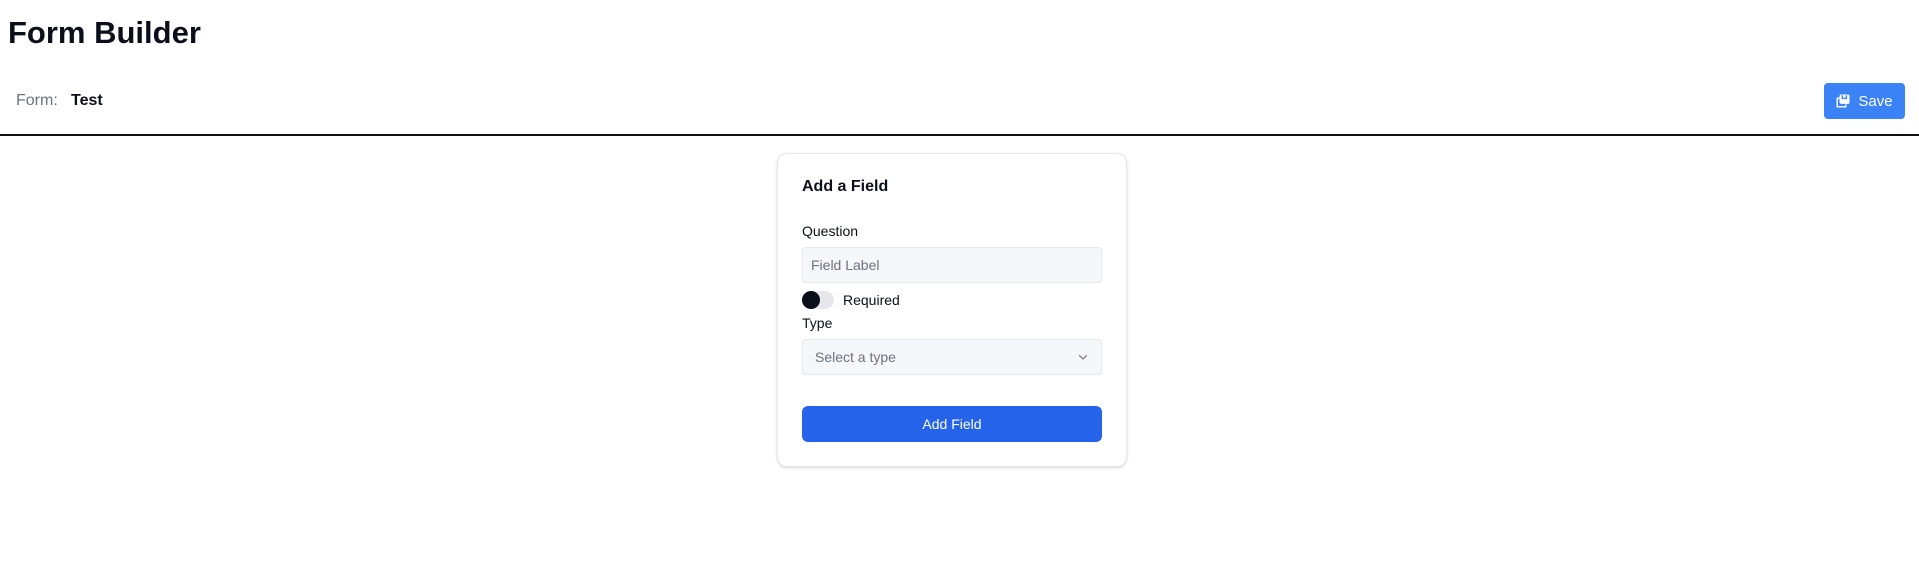 The height and width of the screenshot is (568, 1919). Describe the element at coordinates (855, 357) in the screenshot. I see `type-select-value: Select a type` at that location.